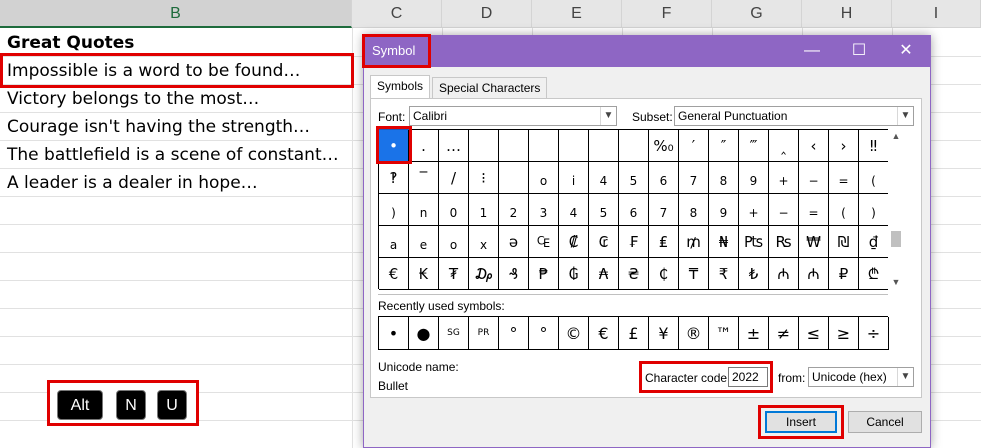 The width and height of the screenshot is (981, 448). I want to click on column-header-d: D, so click(487, 14).